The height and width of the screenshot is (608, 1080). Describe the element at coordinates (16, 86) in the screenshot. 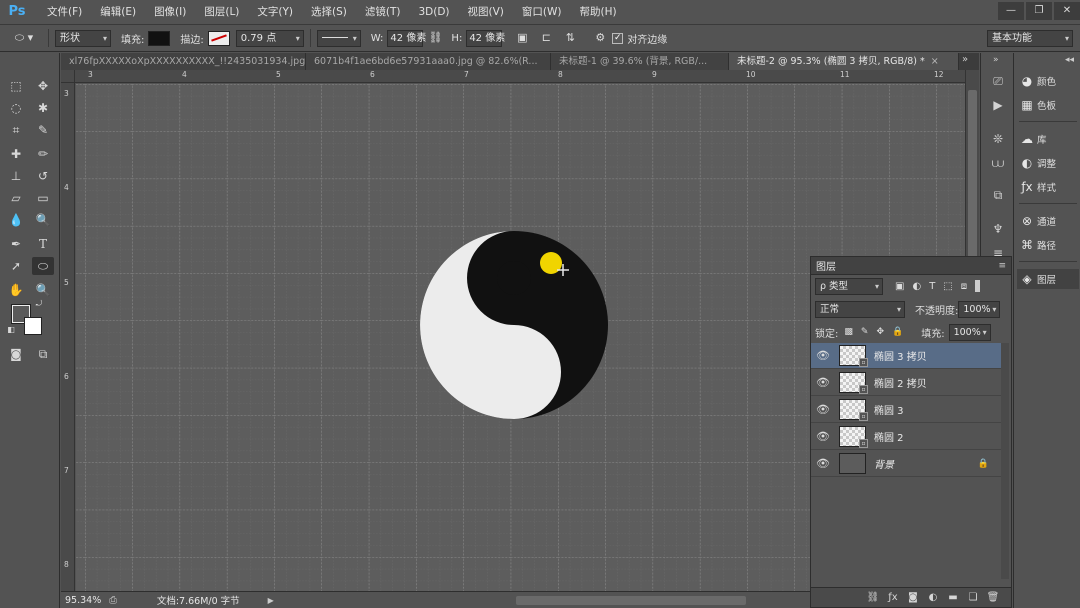

I see `marquee-tool-icon: ⬚` at that location.